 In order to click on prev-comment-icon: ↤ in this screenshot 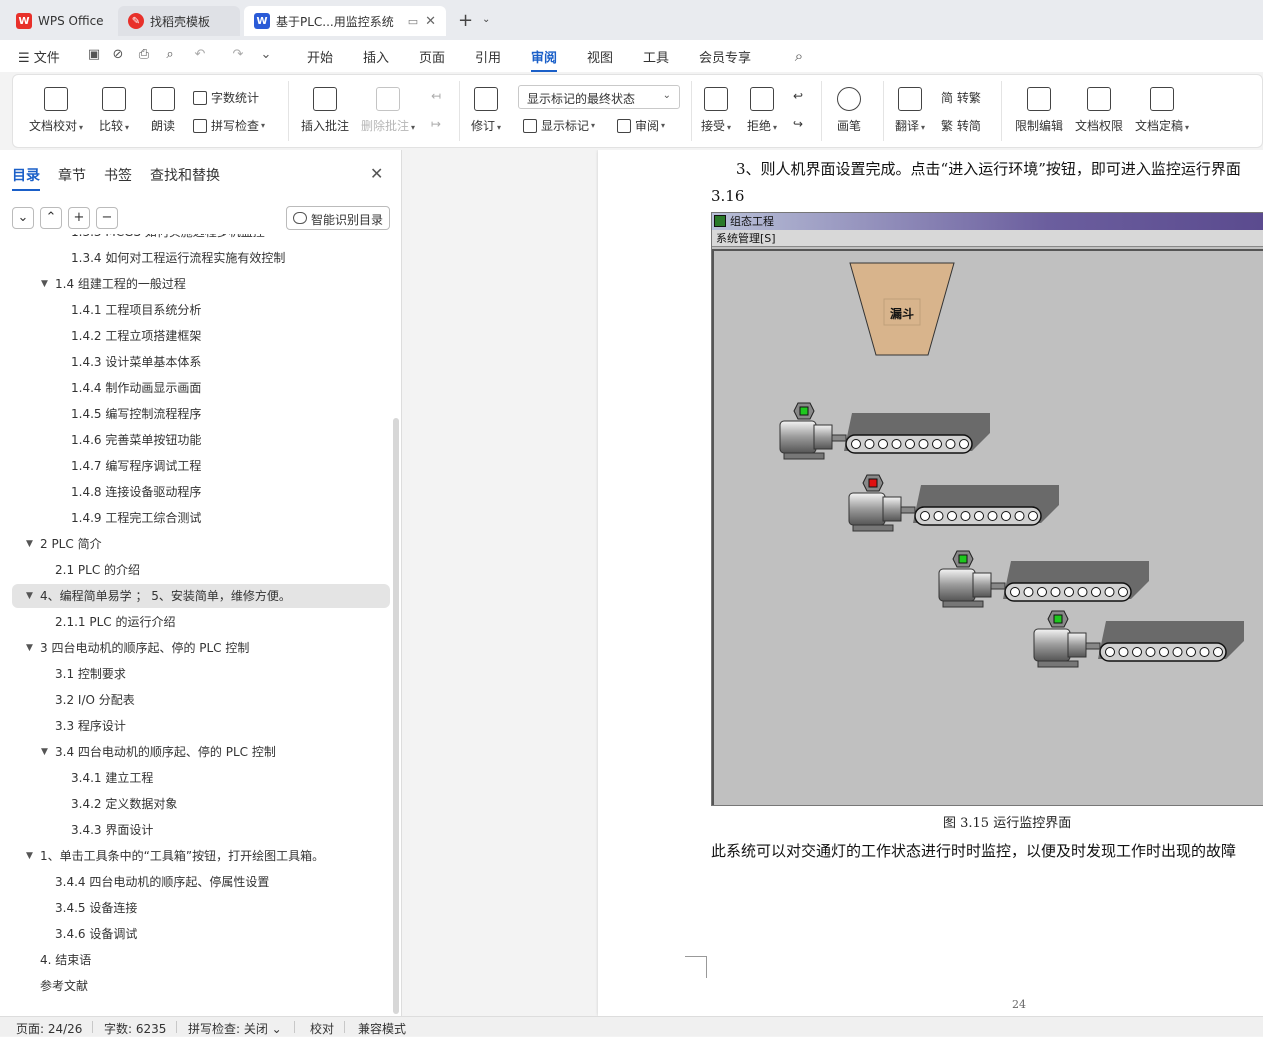, I will do `click(436, 96)`.